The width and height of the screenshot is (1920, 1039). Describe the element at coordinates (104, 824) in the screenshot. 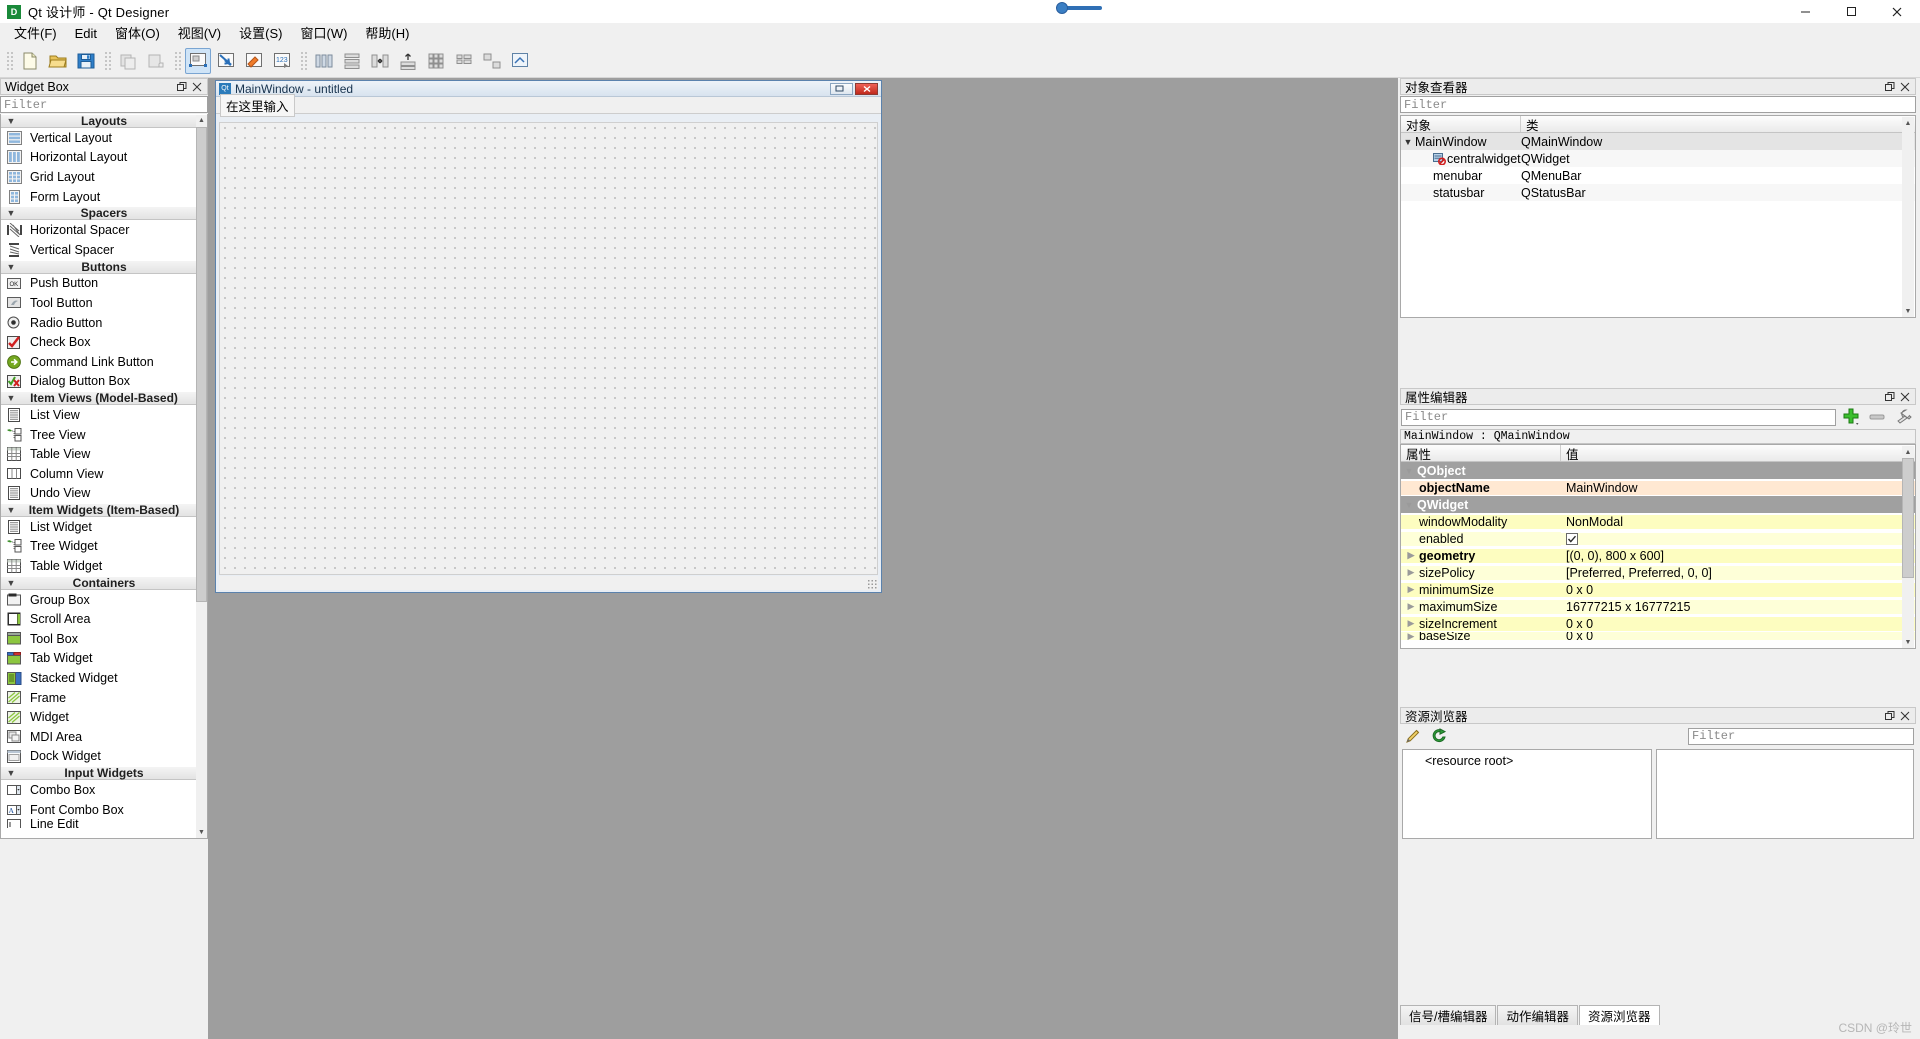

I see `widget-item-line-edit: Line Edit` at that location.